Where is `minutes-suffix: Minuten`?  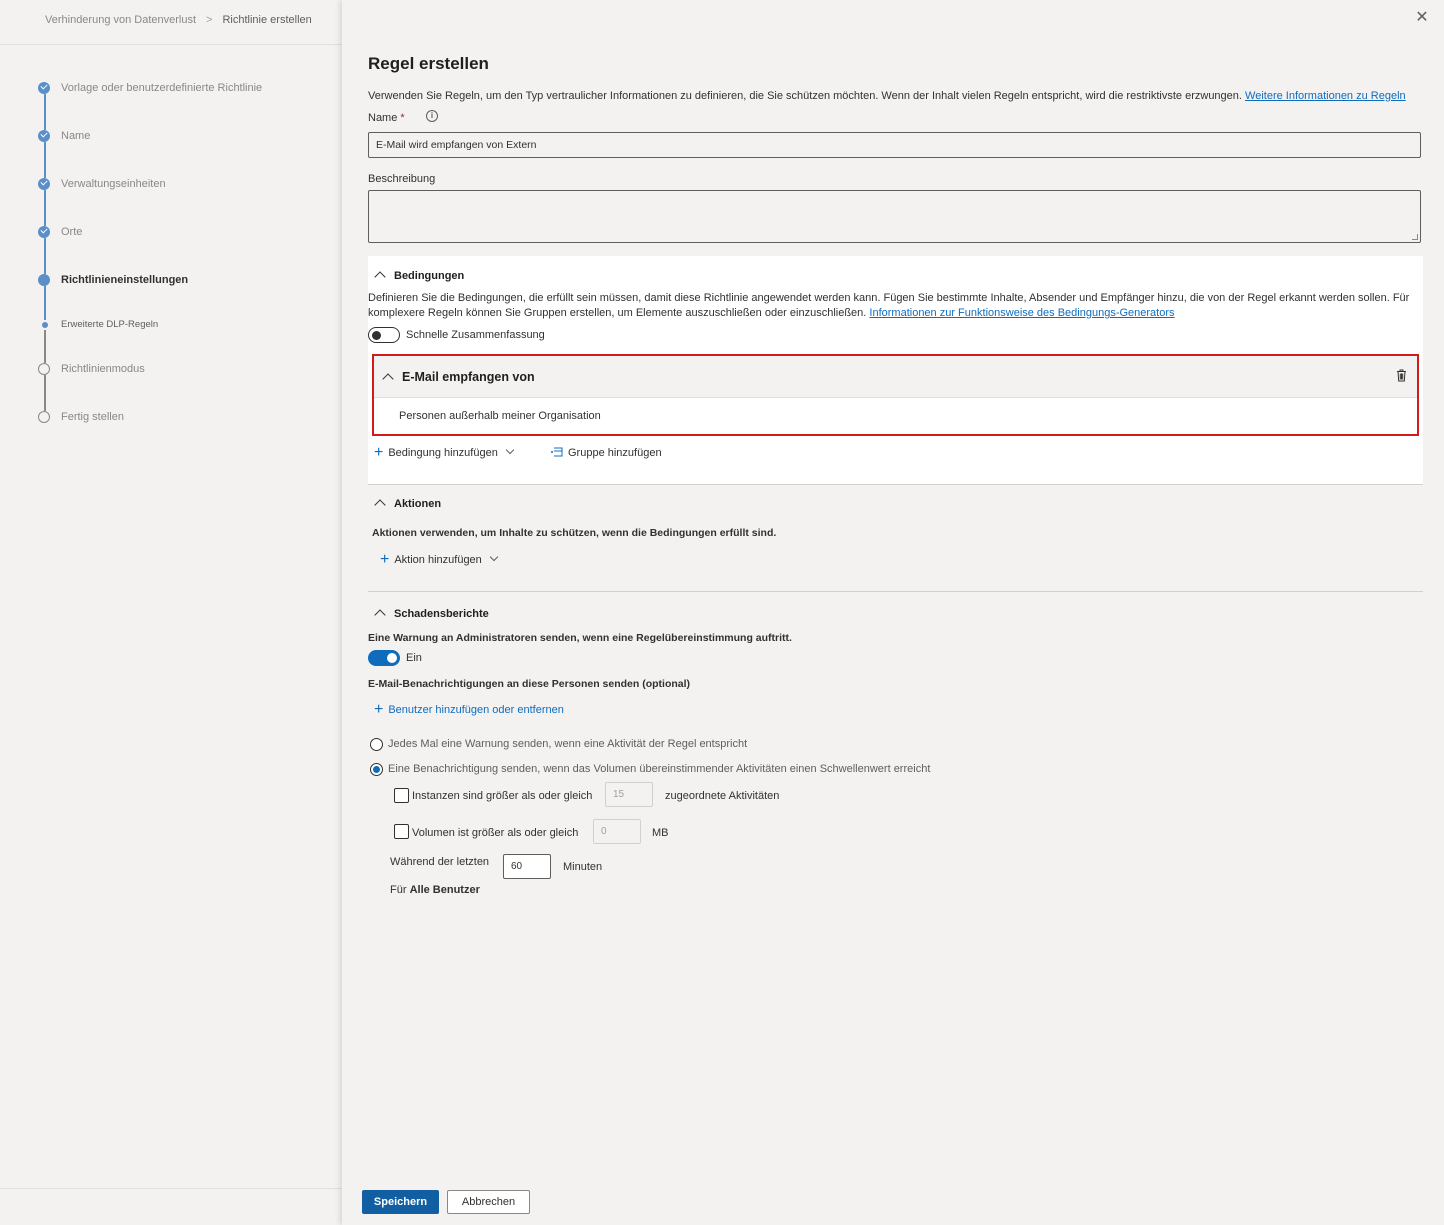
minutes-suffix: Minuten is located at coordinates (583, 867).